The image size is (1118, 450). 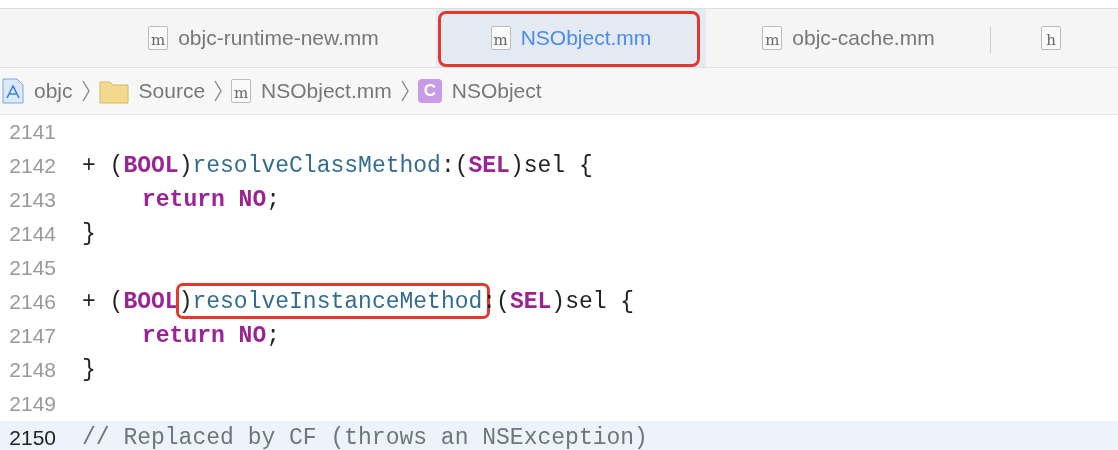 I want to click on editor-tab: m NSObject.mm, so click(x=571, y=38).